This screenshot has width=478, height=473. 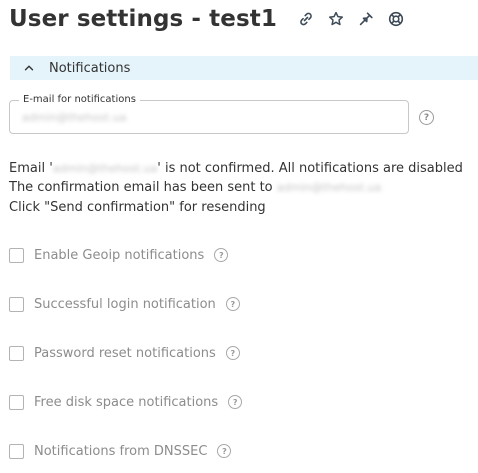 I want to click on chevron-up-icon, so click(x=29, y=68).